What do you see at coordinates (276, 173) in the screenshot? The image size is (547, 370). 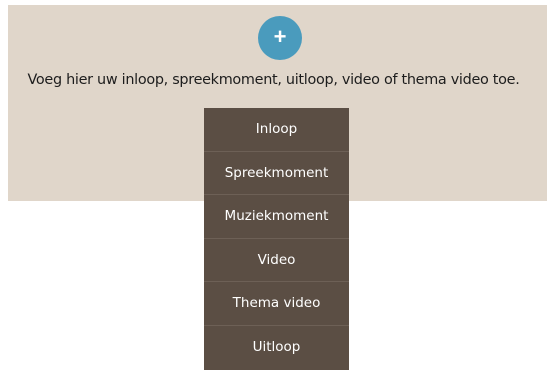 I see `menu-item-spreekmoment: Spreekmoment` at bounding box center [276, 173].